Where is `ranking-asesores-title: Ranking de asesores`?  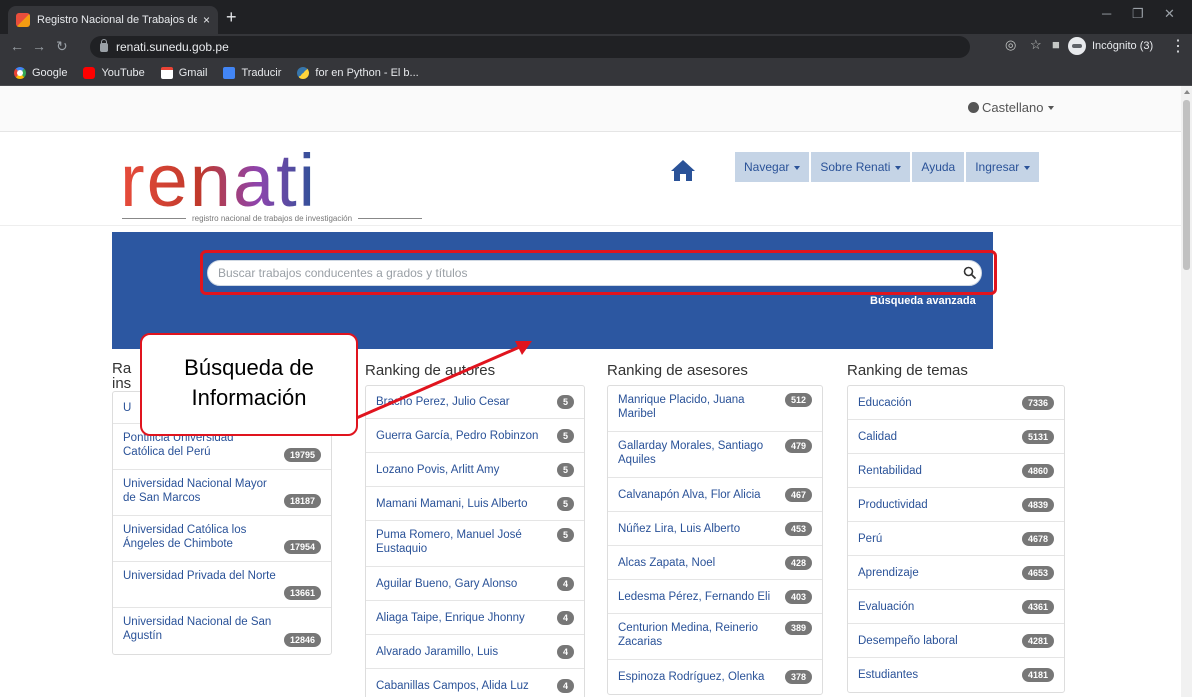
ranking-asesores-title: Ranking de asesores is located at coordinates (677, 370).